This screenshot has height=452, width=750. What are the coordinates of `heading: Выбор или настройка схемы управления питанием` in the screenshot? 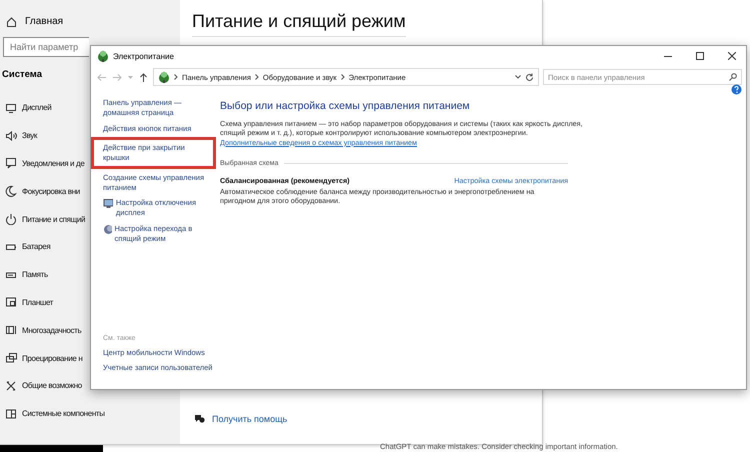 It's located at (345, 106).